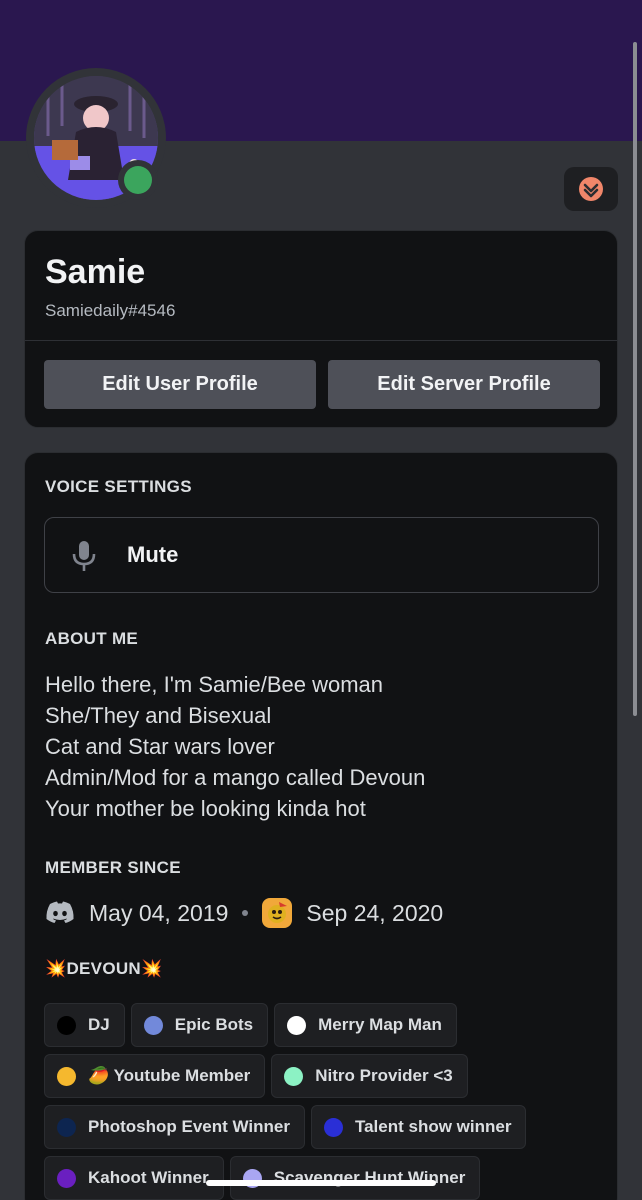  Describe the element at coordinates (160, 746) in the screenshot. I see `about-line: Cat and Star wars lover` at that location.